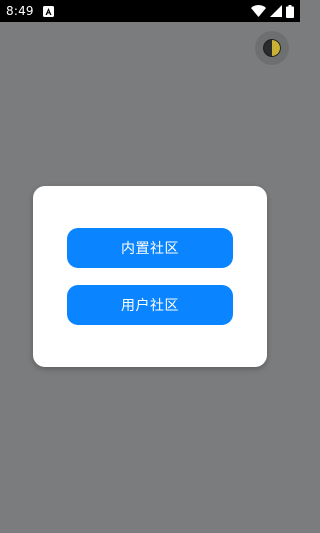 Image resolution: width=320 pixels, height=533 pixels. Describe the element at coordinates (150, 305) in the screenshot. I see `user-community-button: 用户社区` at that location.